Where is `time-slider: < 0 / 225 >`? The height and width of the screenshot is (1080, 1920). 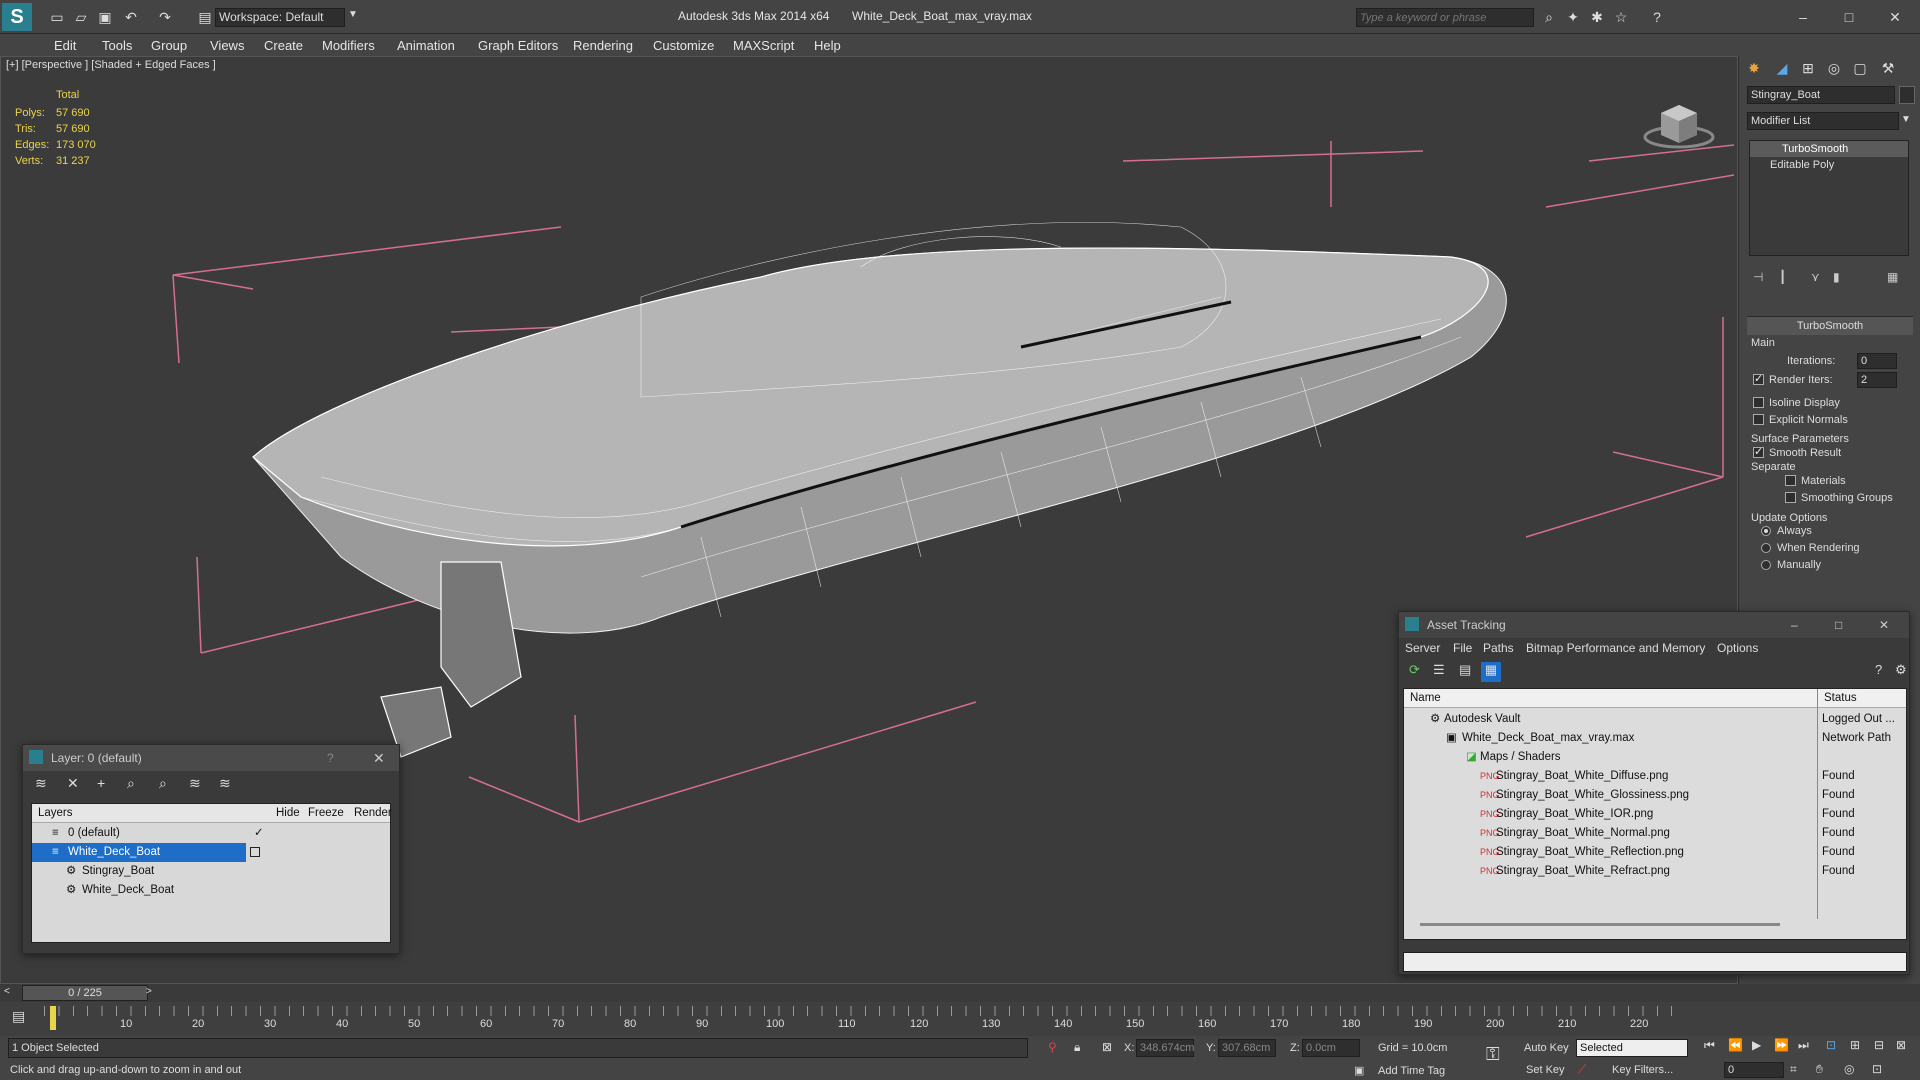 time-slider: < 0 / 225 > is located at coordinates (960, 993).